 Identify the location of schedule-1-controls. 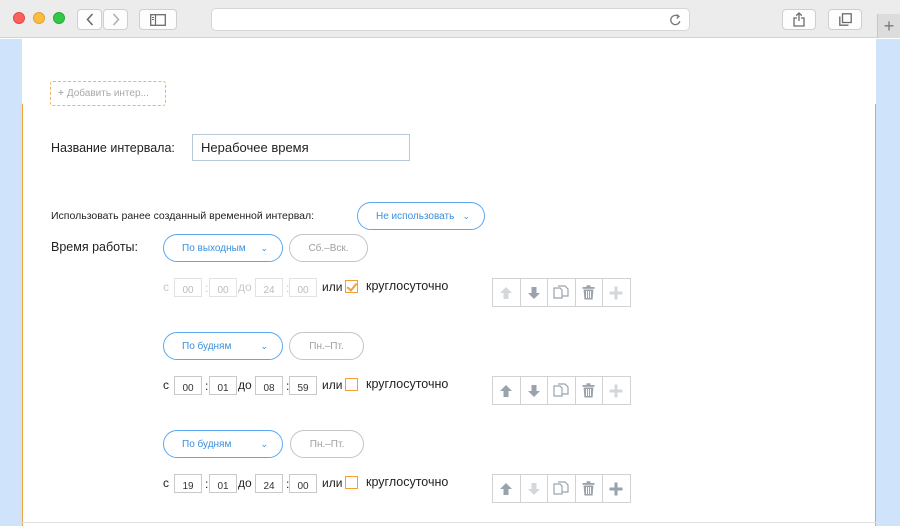
(561, 292).